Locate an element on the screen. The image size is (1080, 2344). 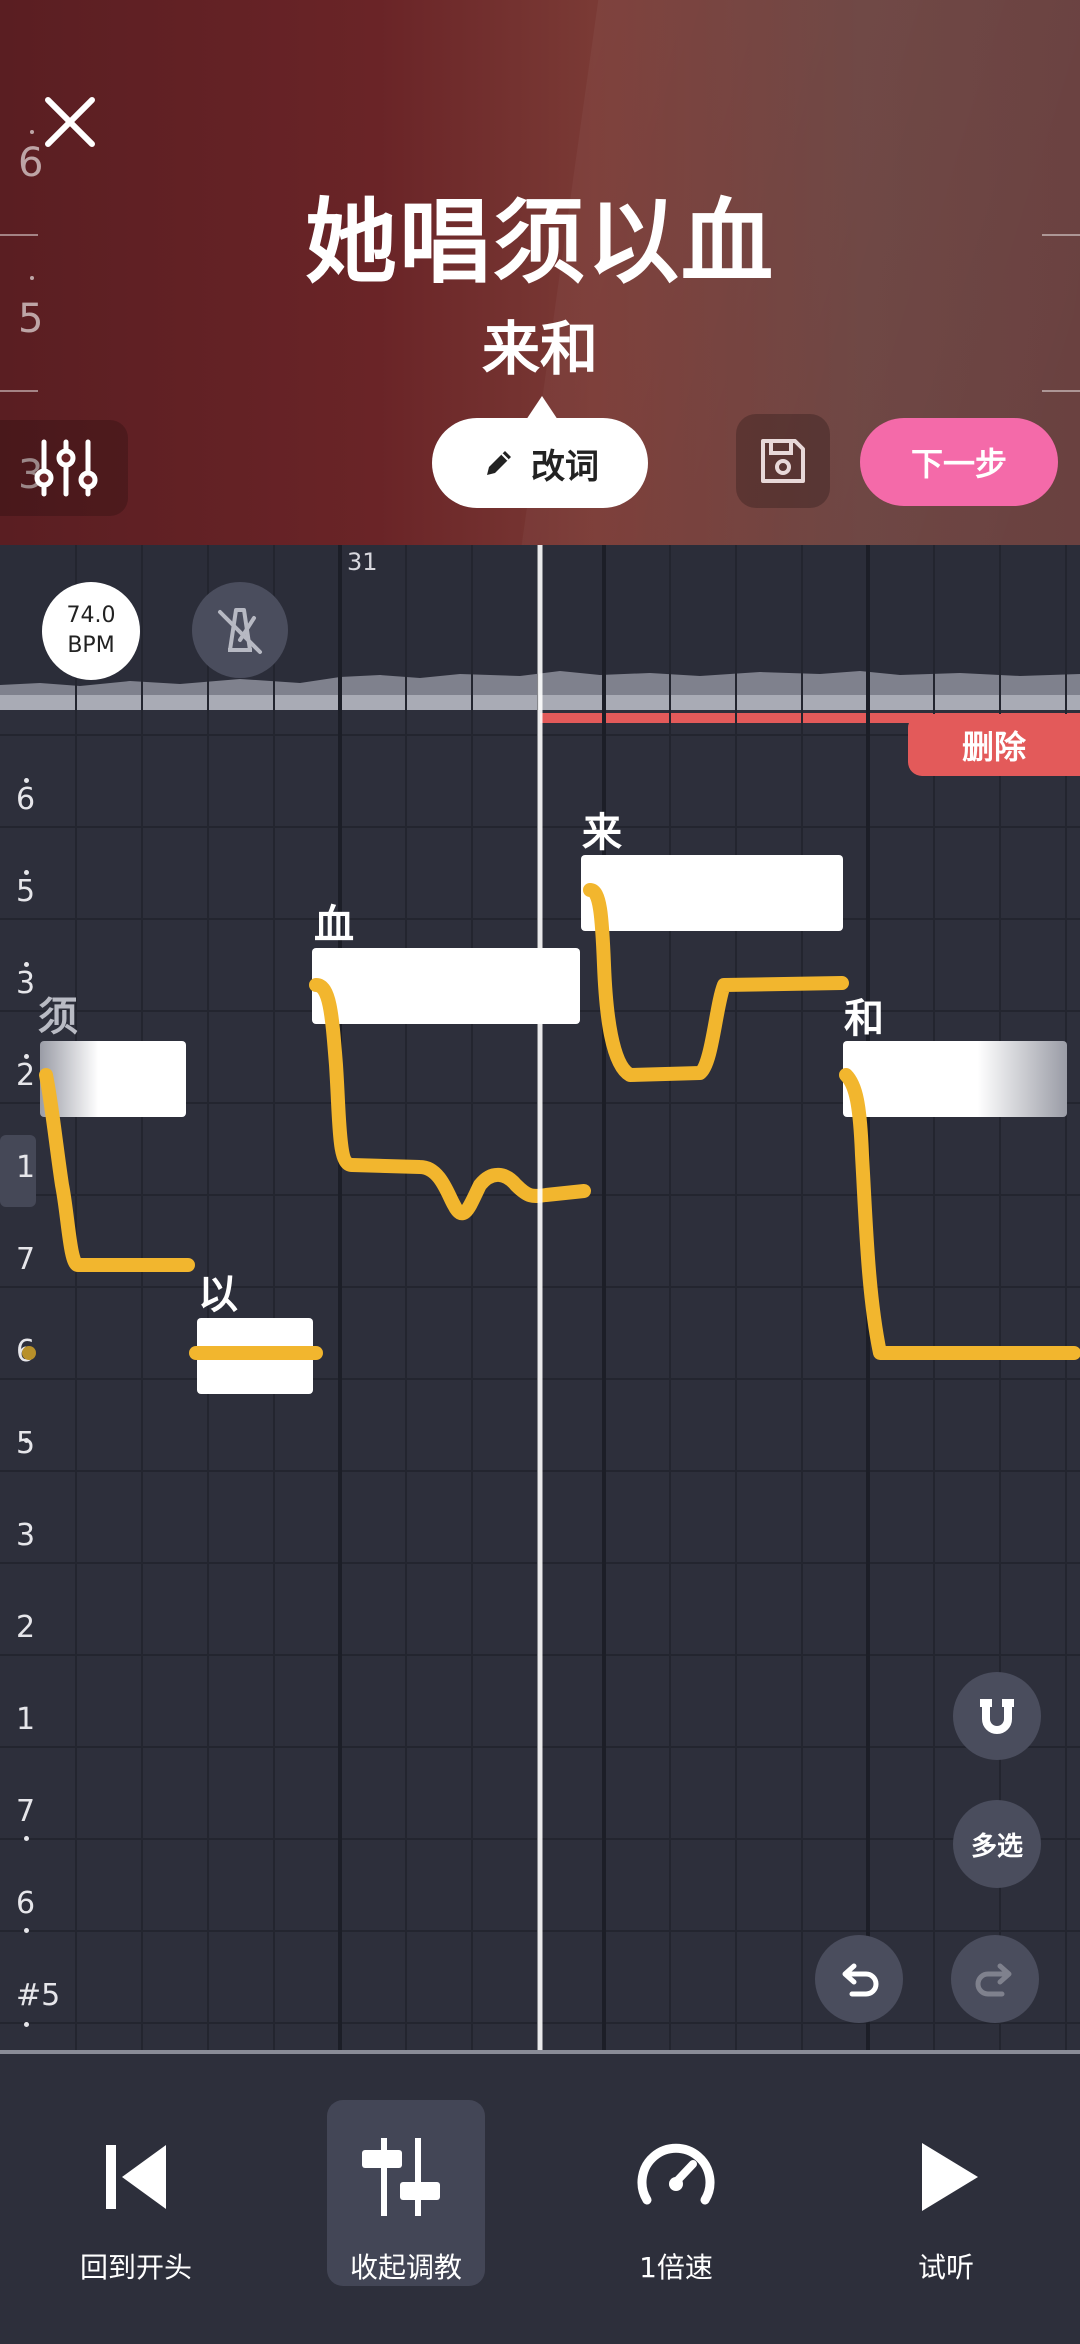
pitch-indicator-dot is located at coordinates (29, 1353).